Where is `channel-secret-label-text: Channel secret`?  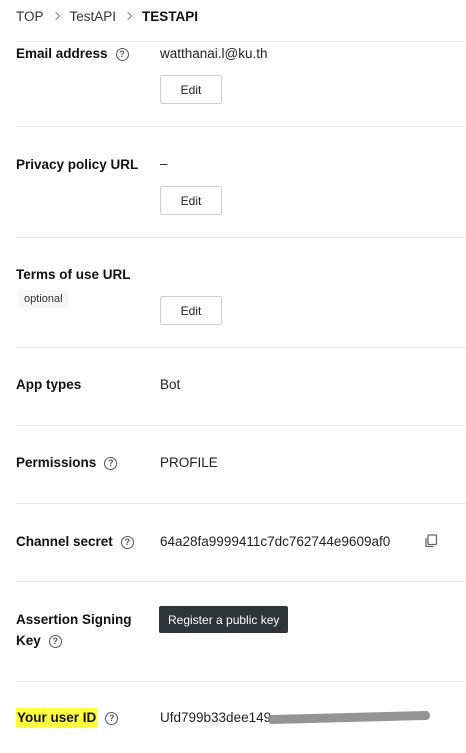 channel-secret-label-text: Channel secret is located at coordinates (64, 541).